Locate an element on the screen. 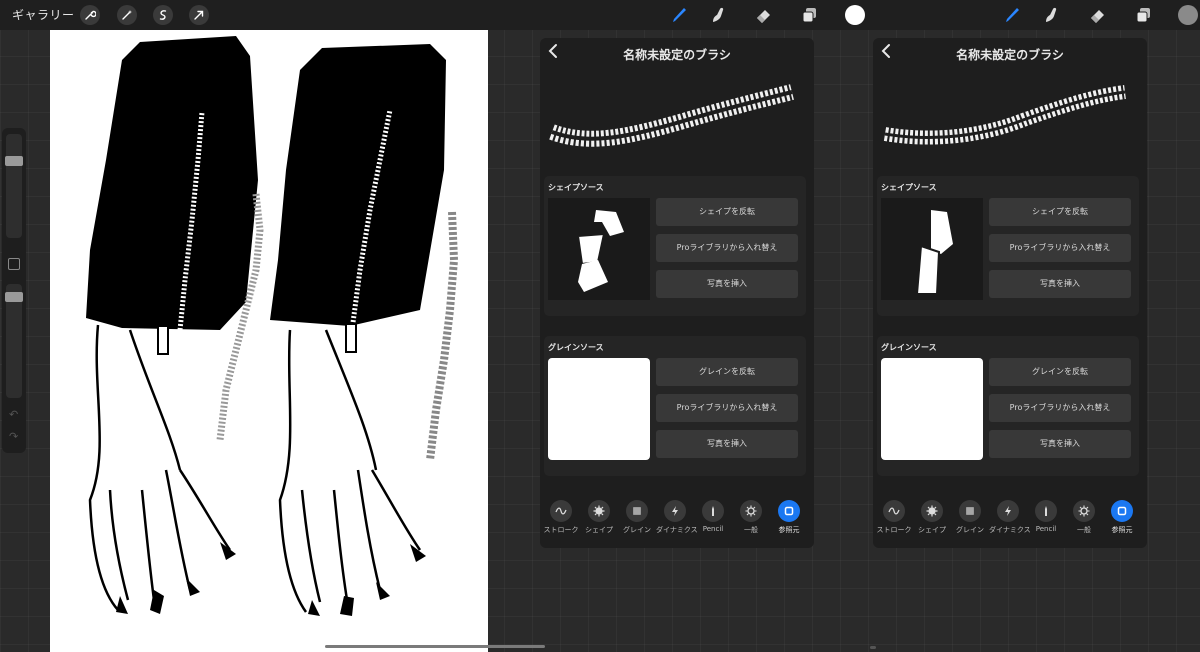 This screenshot has height=652, width=1200. wrench-icon is located at coordinates (90, 15).